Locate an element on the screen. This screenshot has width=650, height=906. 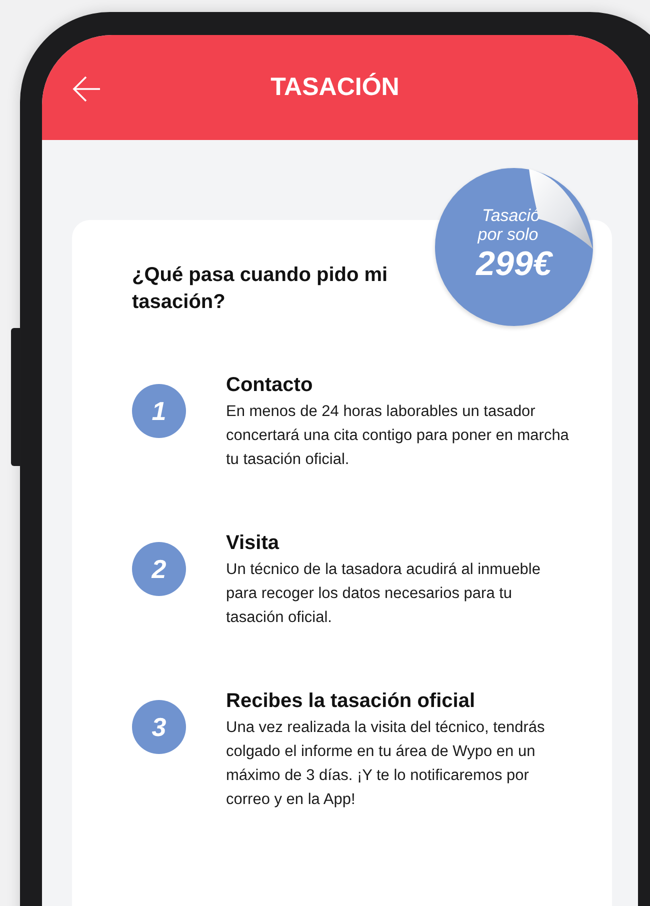
step-title: Recibes la tasación oficial is located at coordinates (351, 701).